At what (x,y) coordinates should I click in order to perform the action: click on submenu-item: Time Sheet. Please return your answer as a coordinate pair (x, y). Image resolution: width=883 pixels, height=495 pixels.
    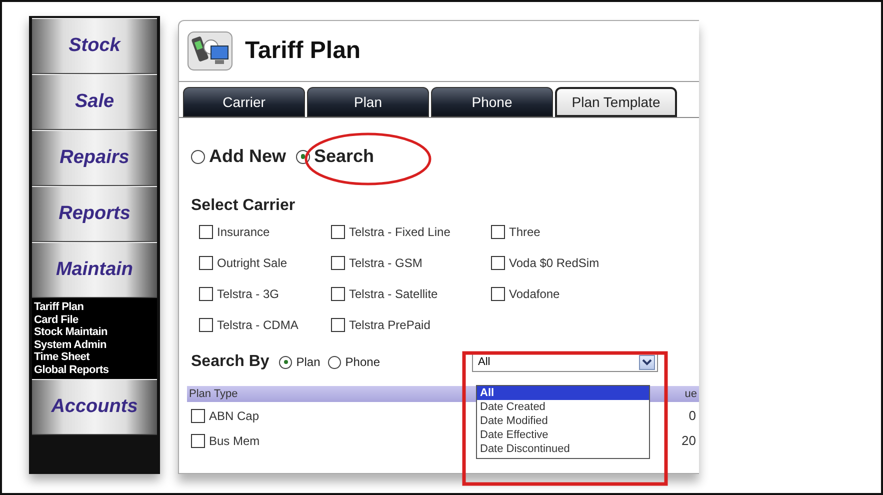
    Looking at the image, I should click on (94, 357).